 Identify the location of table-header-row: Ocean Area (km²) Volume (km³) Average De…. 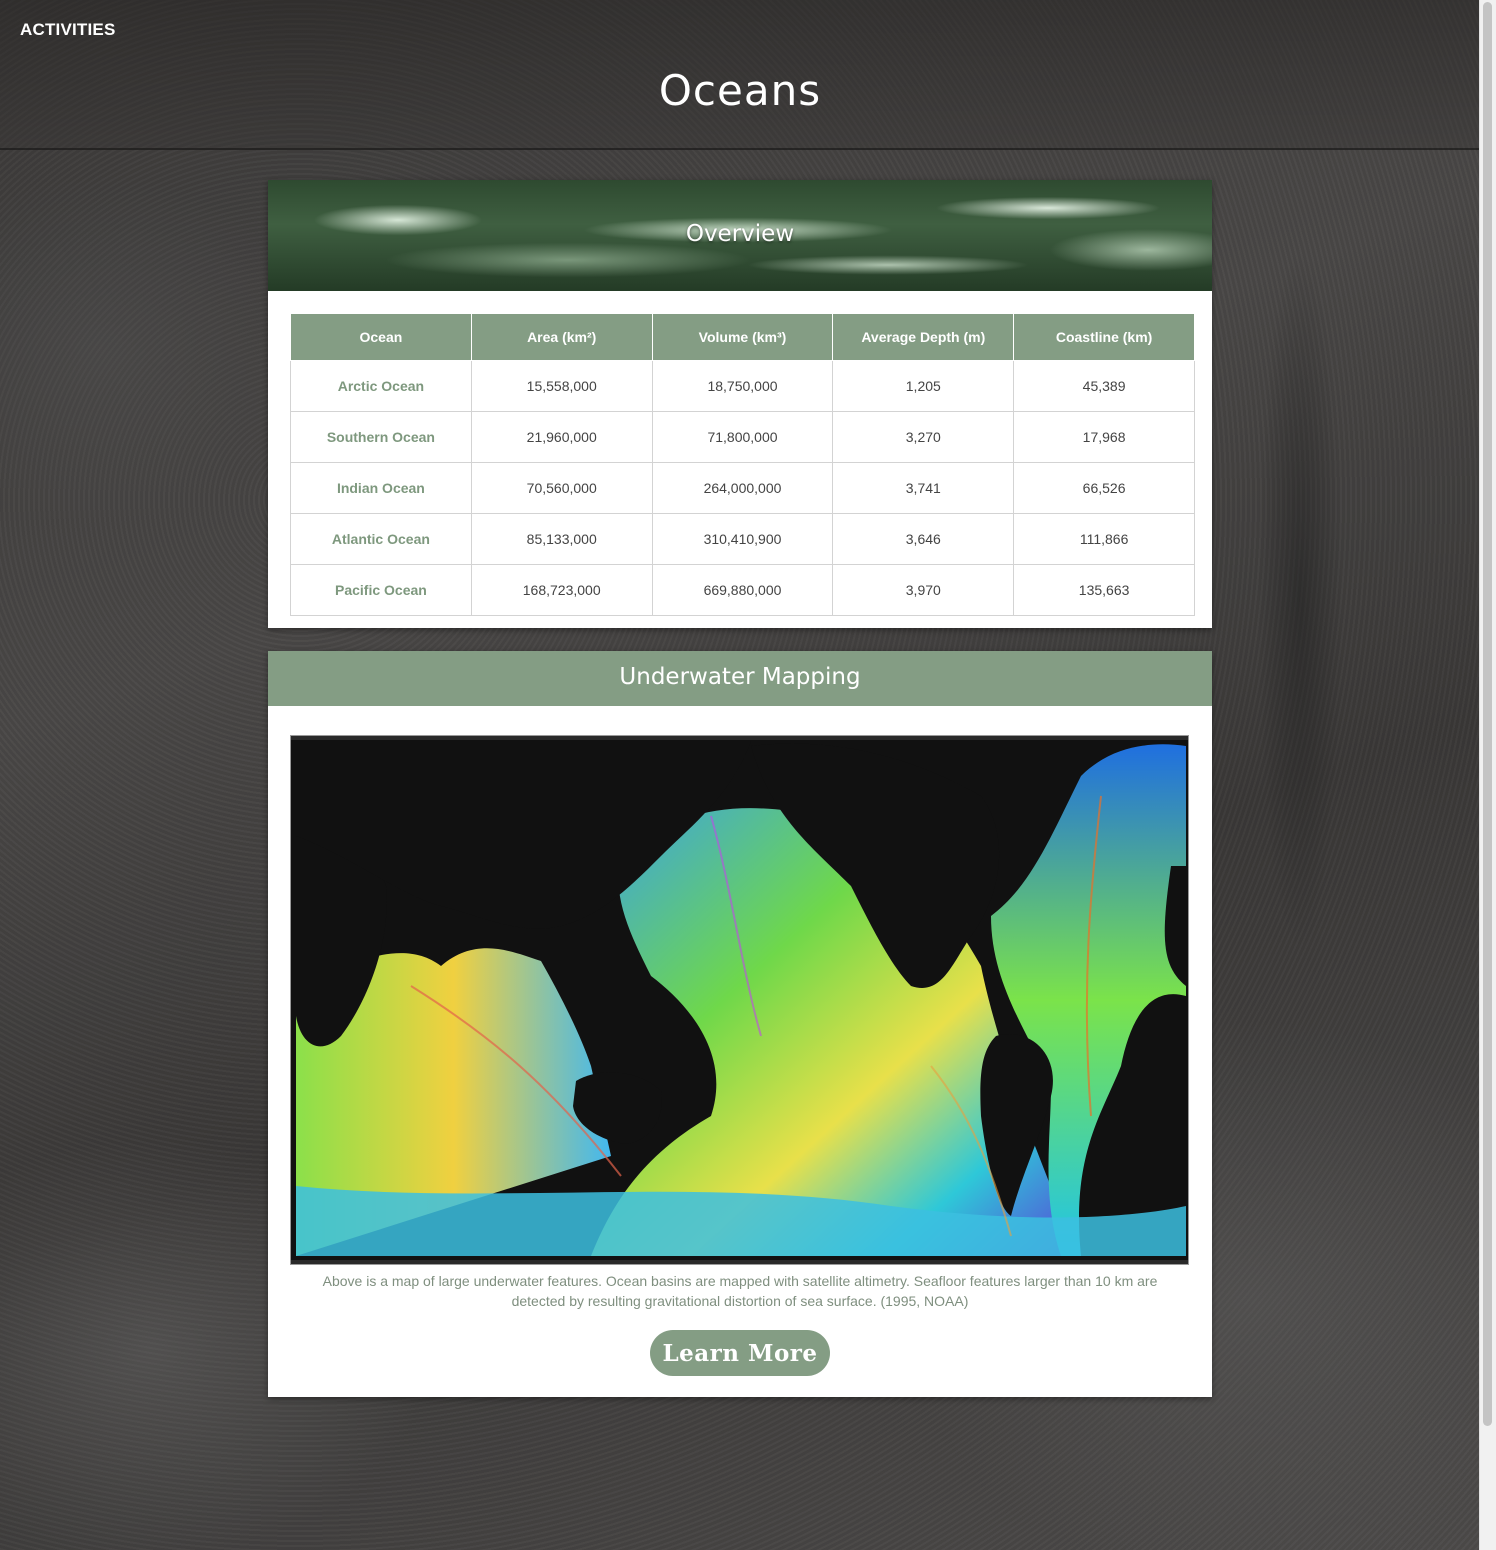
(742, 337).